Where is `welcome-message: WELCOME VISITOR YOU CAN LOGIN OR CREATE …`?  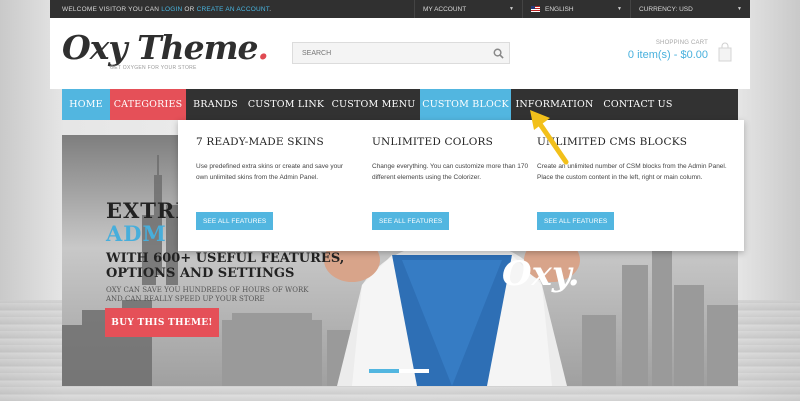
welcome-message: WELCOME VISITOR YOU CAN LOGIN OR CREATE … is located at coordinates (232, 9).